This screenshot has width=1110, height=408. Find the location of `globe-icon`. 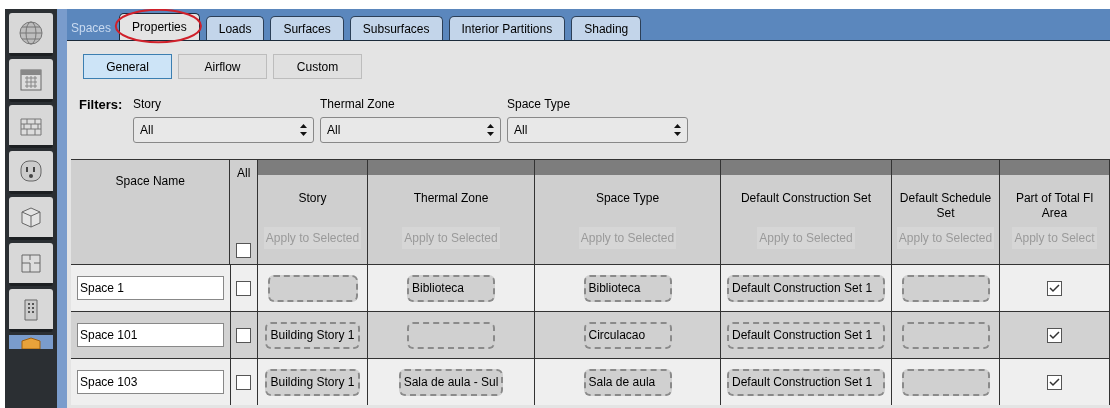

globe-icon is located at coordinates (31, 33).